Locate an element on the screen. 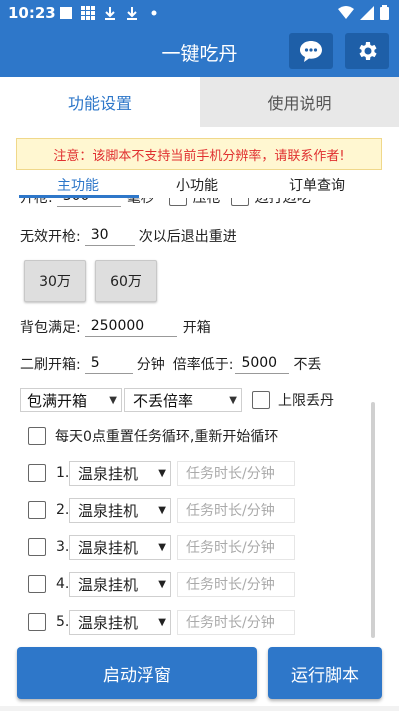 The image size is (399, 711). invalid-fire-row: 无效开枪: 30 次以后退出重进 is located at coordinates (128, 236).